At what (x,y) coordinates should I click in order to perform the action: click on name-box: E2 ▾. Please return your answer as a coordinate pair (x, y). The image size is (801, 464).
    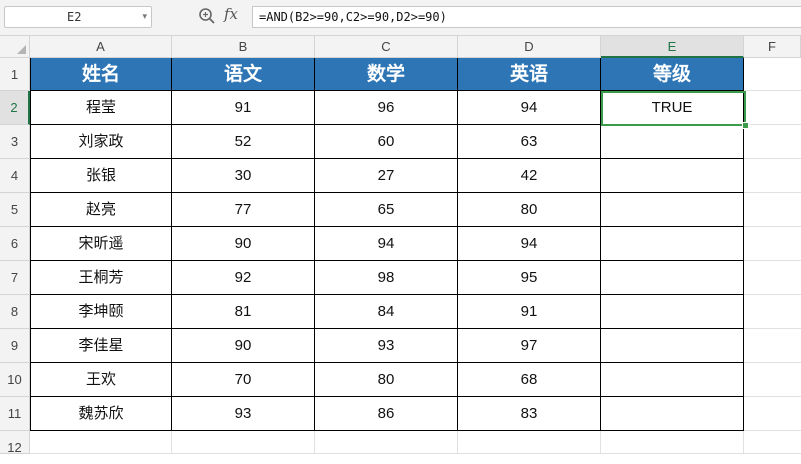
    Looking at the image, I should click on (78, 17).